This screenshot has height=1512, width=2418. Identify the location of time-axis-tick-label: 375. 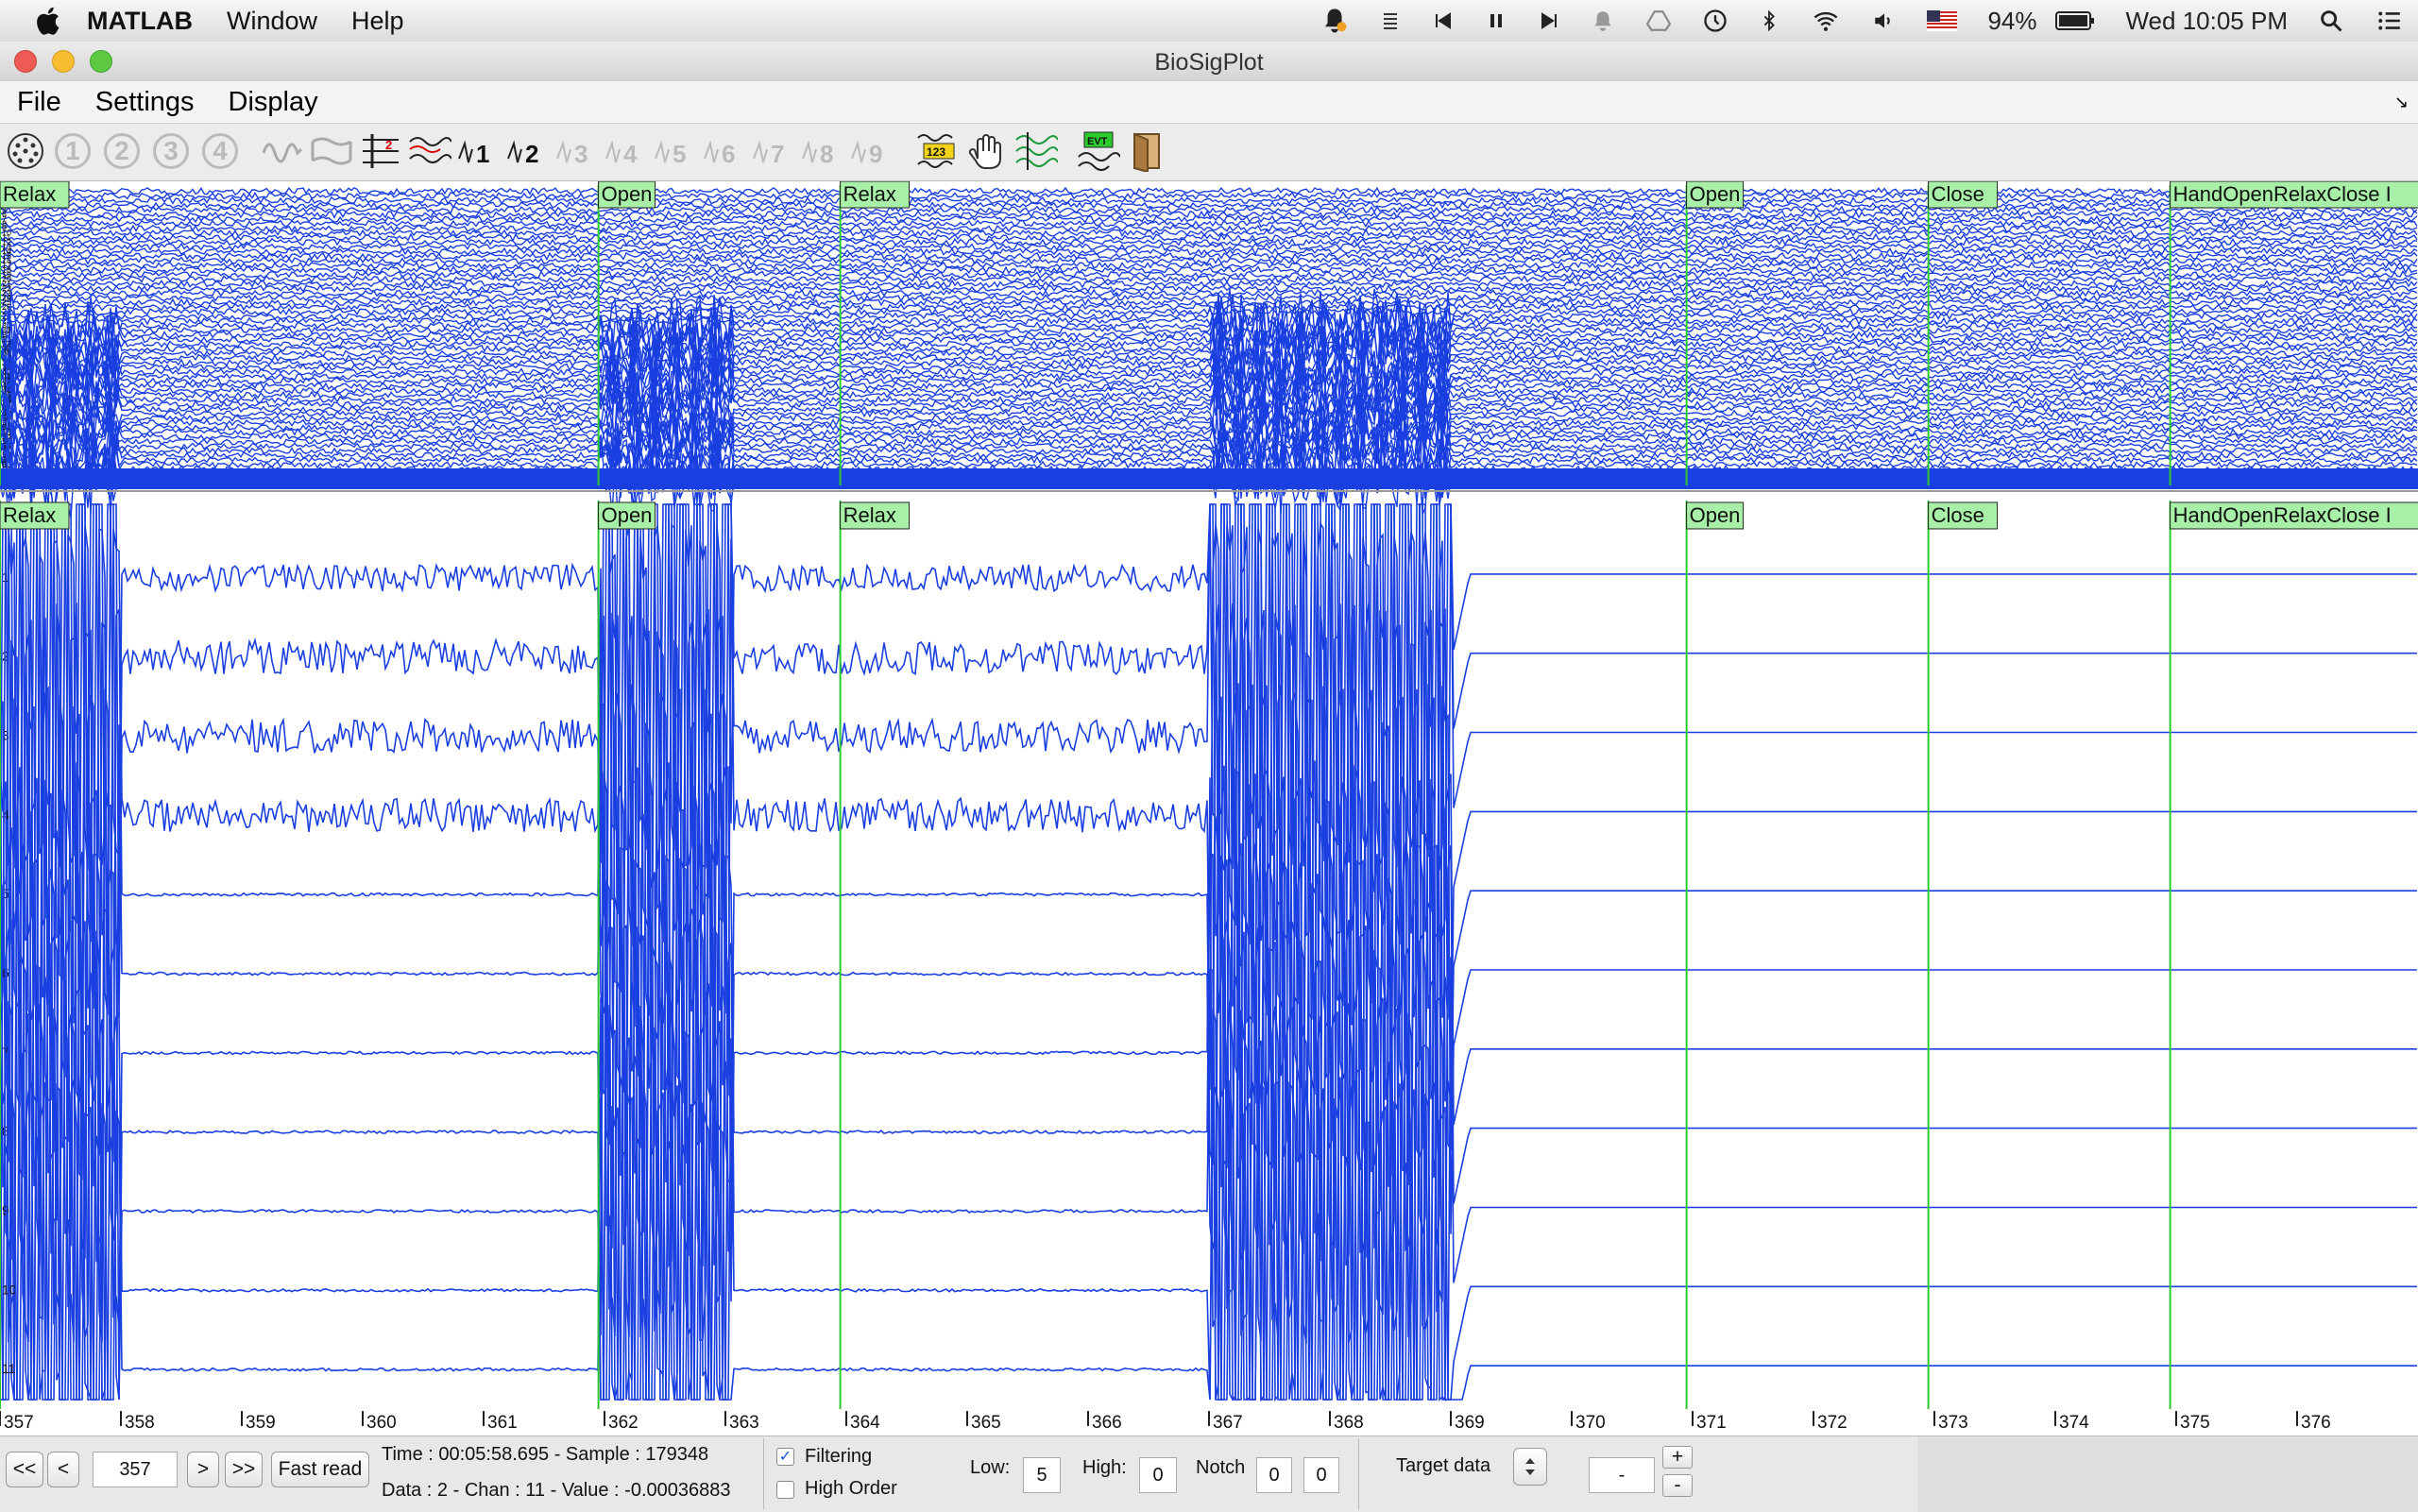
(2195, 1423).